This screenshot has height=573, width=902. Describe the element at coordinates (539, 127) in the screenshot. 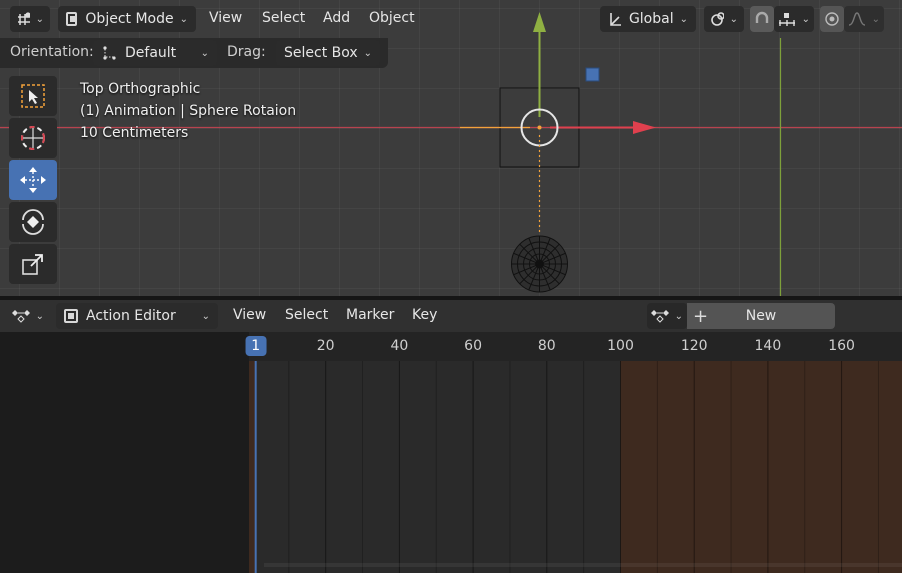

I see `object-origin` at that location.